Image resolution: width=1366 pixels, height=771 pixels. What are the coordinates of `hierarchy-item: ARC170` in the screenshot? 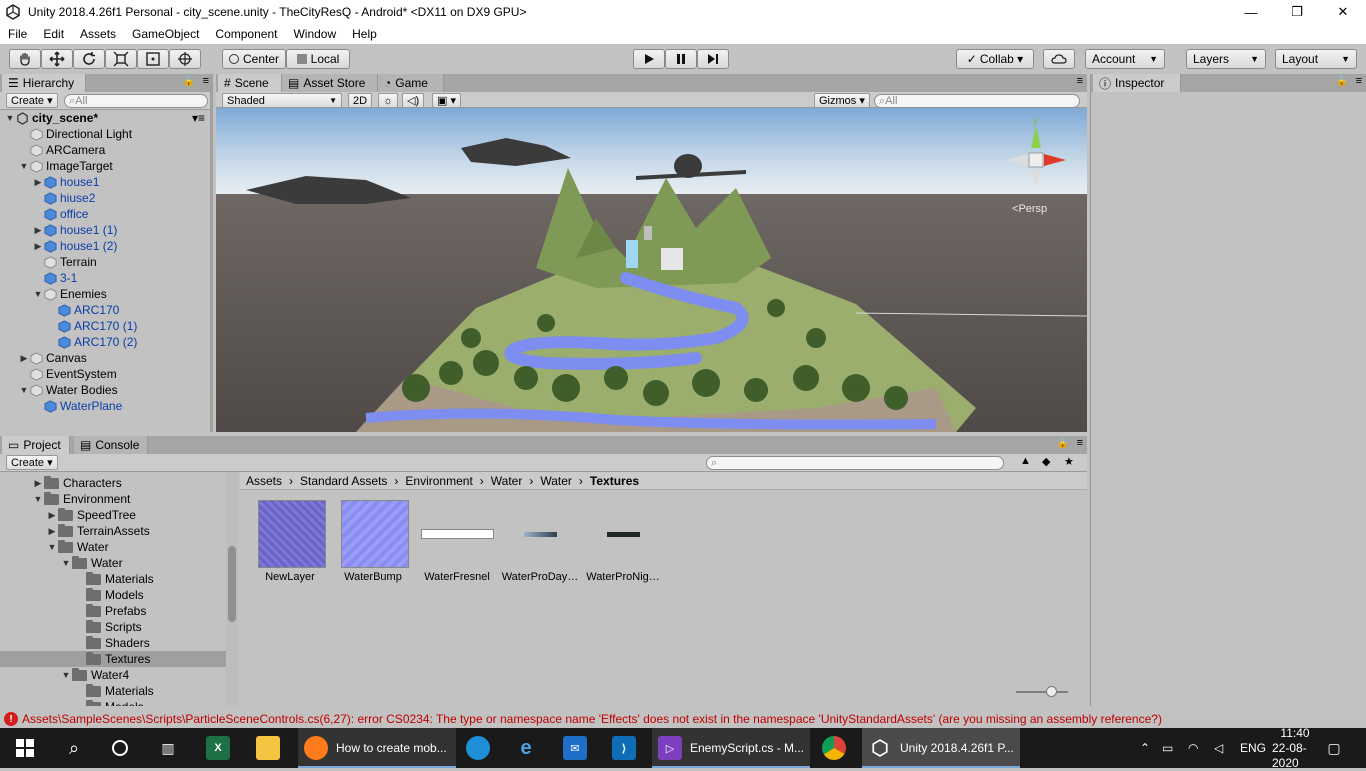 It's located at (82, 310).